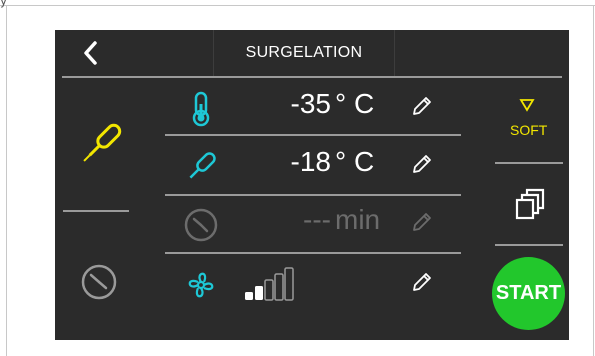 Image resolution: width=595 pixels, height=356 pixels. What do you see at coordinates (297, 5) in the screenshot?
I see `window-top-border` at bounding box center [297, 5].